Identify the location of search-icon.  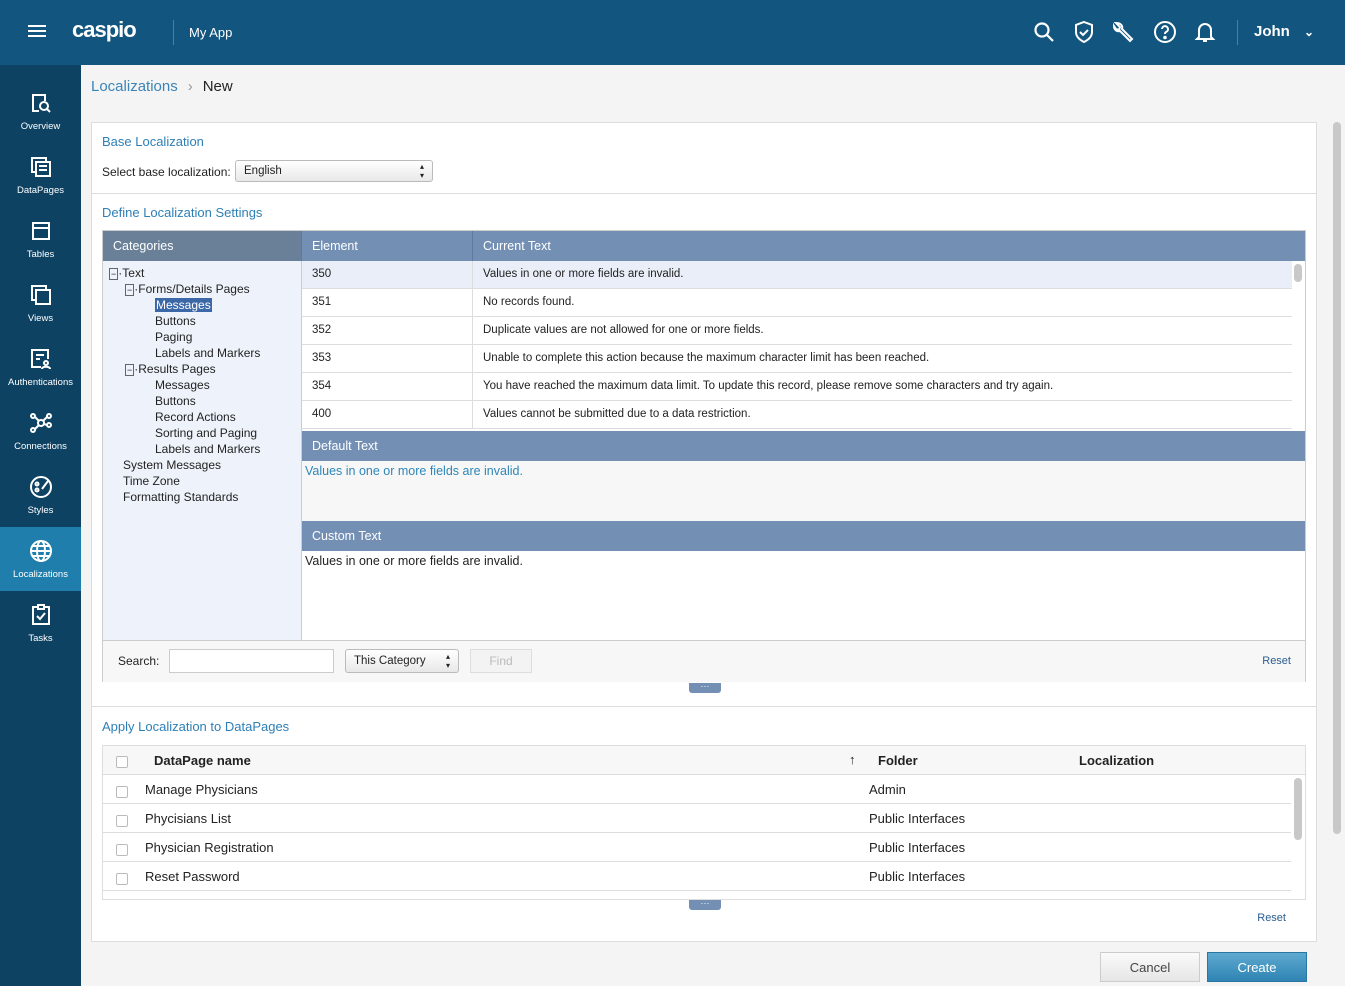
(1044, 32).